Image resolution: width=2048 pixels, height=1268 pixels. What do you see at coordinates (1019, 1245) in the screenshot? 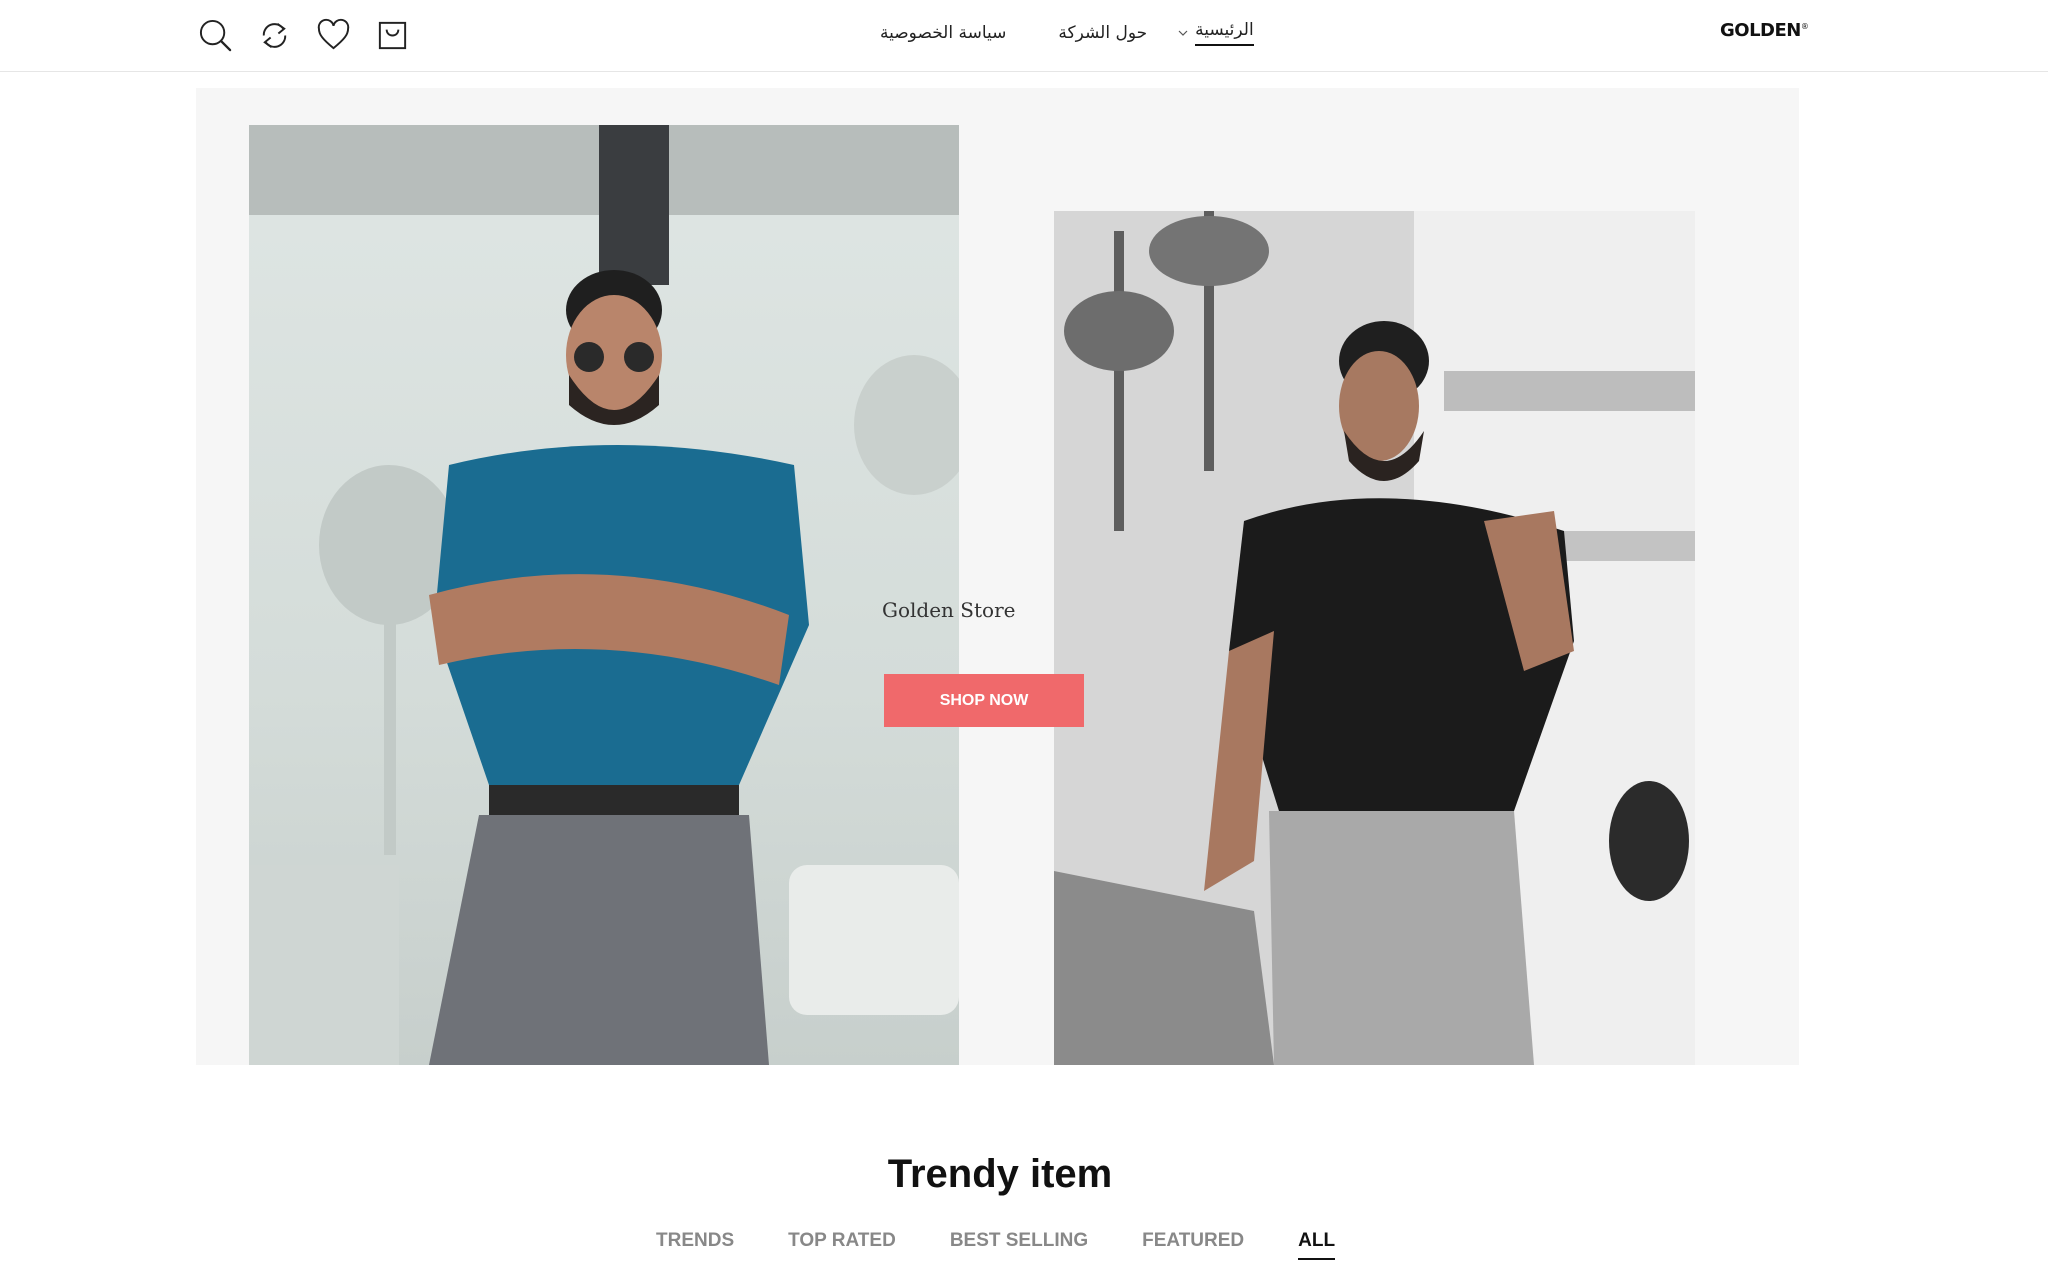
I see `tab-best-selling: BEST SELLING` at bounding box center [1019, 1245].